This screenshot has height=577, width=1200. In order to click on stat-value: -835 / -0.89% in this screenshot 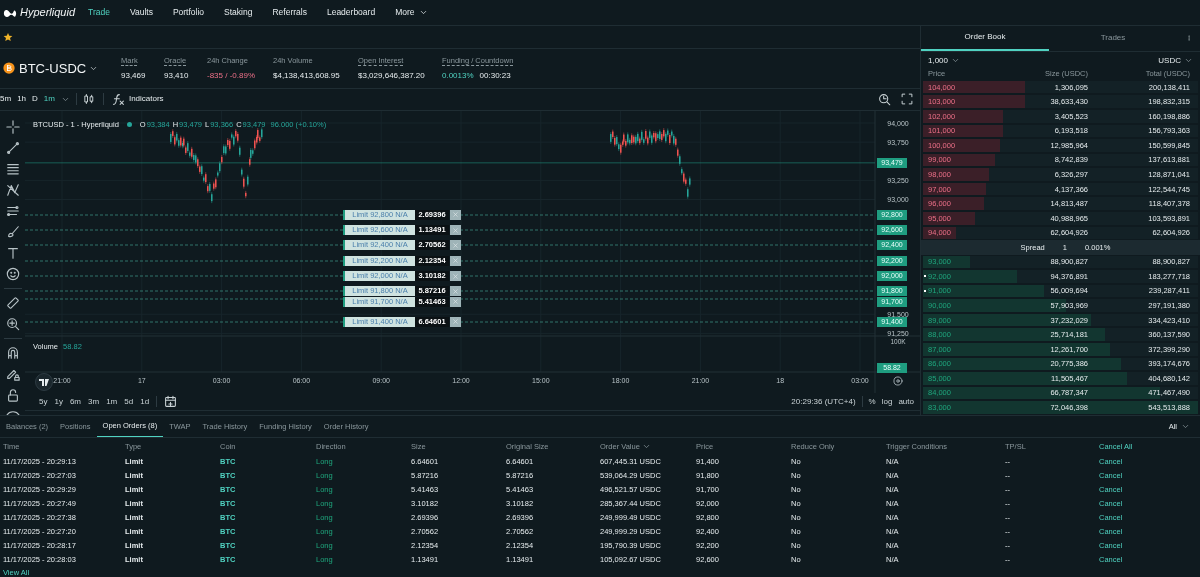, I will do `click(231, 75)`.